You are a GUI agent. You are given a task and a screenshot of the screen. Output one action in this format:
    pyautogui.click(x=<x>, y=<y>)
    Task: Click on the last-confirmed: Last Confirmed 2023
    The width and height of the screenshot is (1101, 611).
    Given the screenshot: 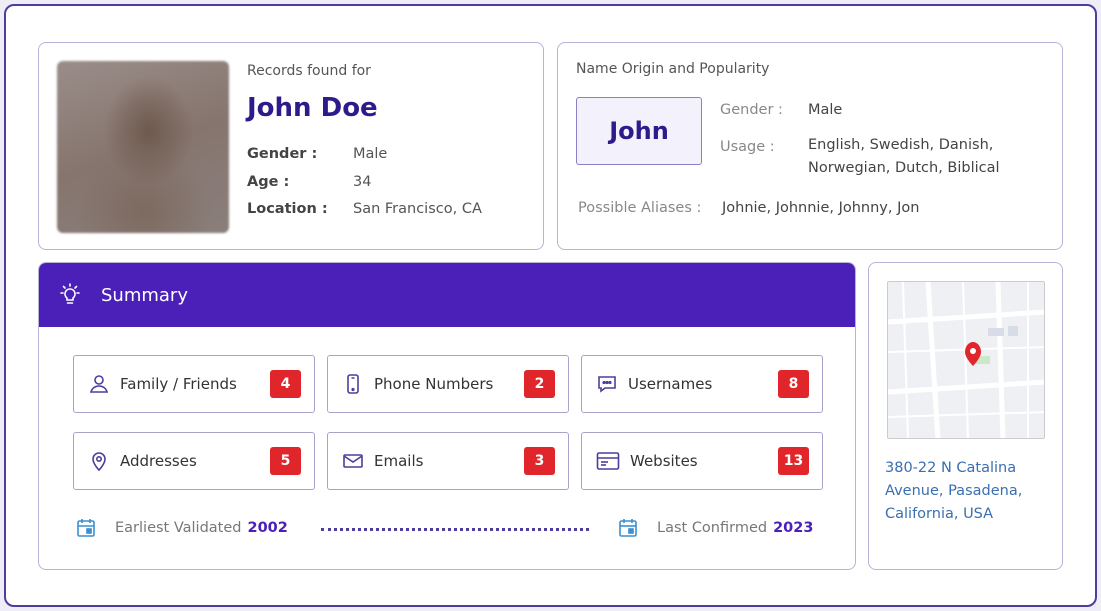 What is the action you would take?
    pyautogui.click(x=715, y=528)
    